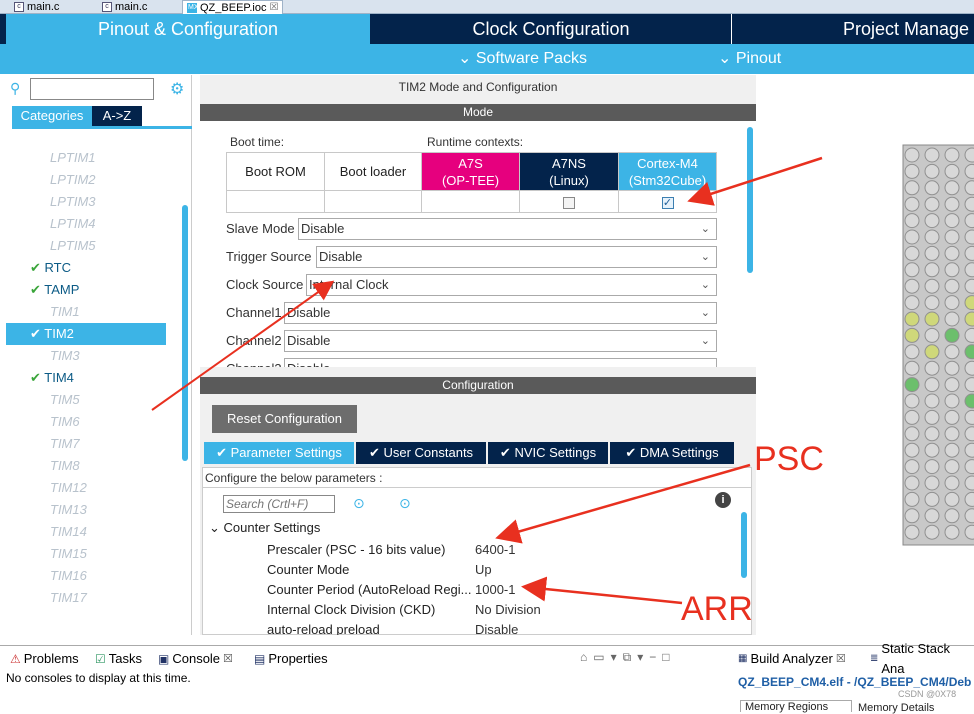 The image size is (974, 714). What do you see at coordinates (188, 29) in the screenshot?
I see `tab-pinout-configuration: Pinout & Configuration` at bounding box center [188, 29].